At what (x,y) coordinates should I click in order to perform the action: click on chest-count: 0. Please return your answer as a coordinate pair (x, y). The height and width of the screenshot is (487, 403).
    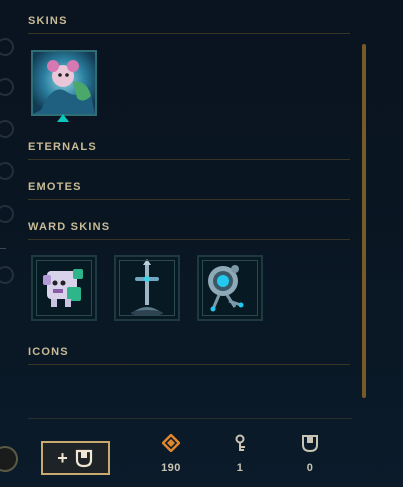
    Looking at the image, I should click on (310, 468).